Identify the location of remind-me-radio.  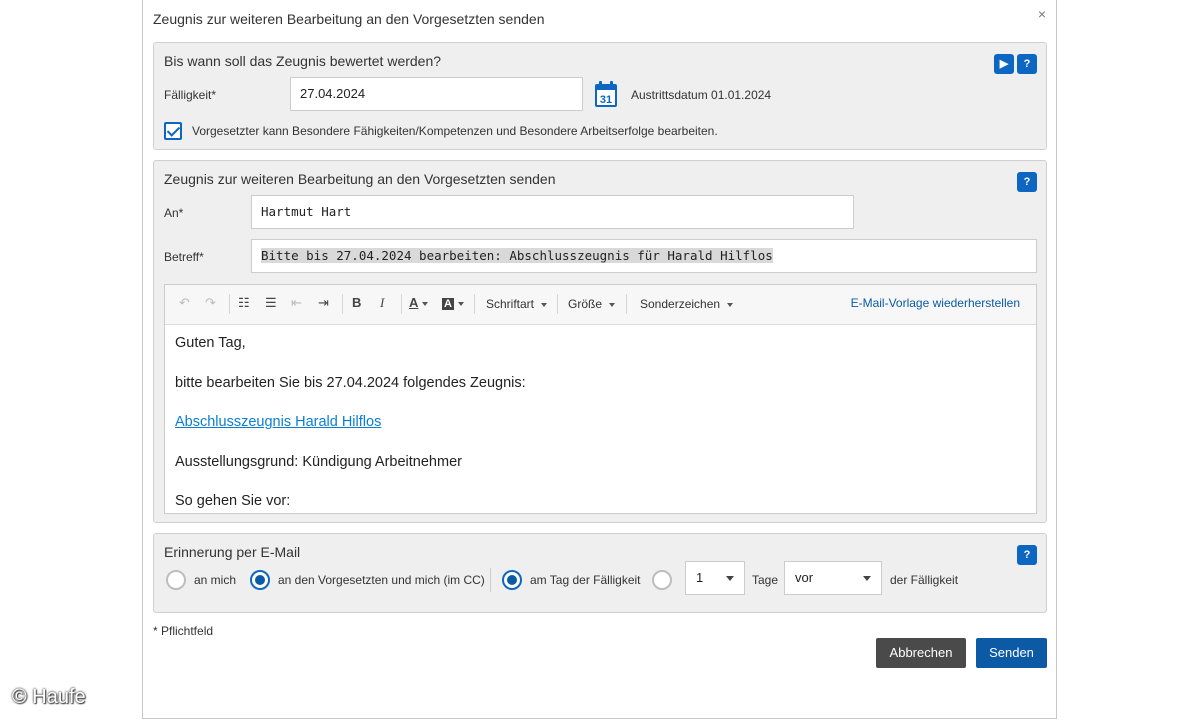
(176, 580).